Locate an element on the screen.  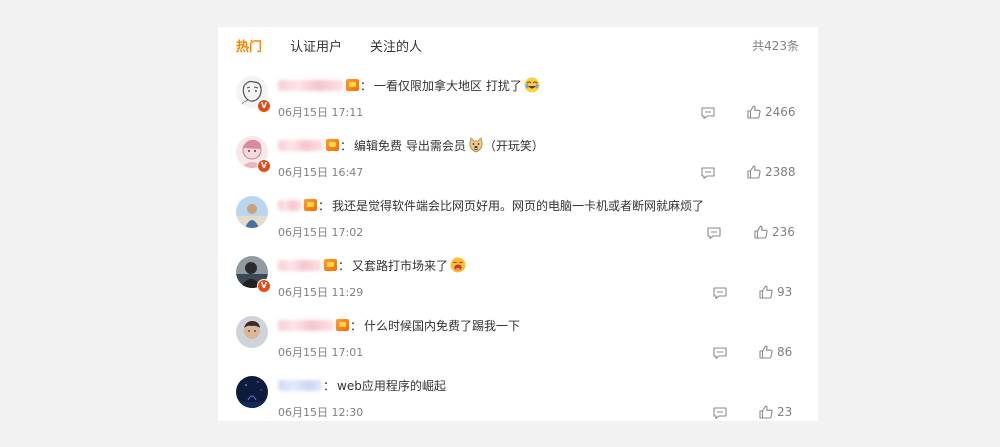
comment-text: 又套路打市场来了 is located at coordinates (400, 265).